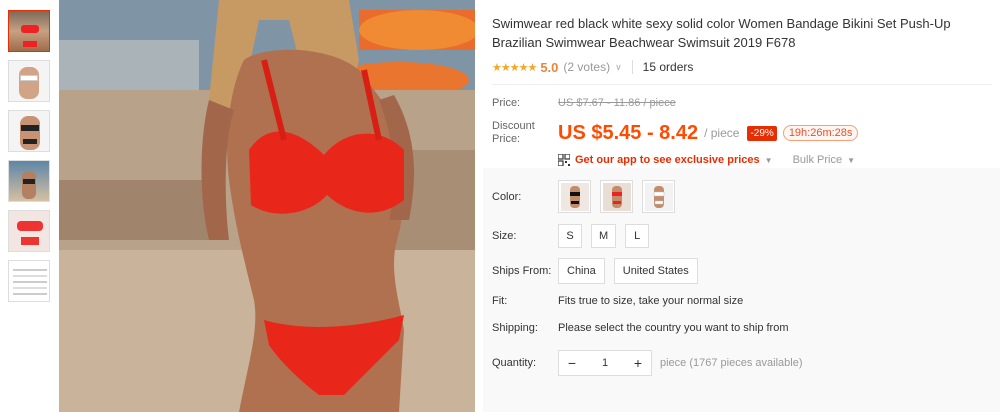 This screenshot has width=1000, height=412. Describe the element at coordinates (515, 328) in the screenshot. I see `shipping-label: Shipping:` at that location.